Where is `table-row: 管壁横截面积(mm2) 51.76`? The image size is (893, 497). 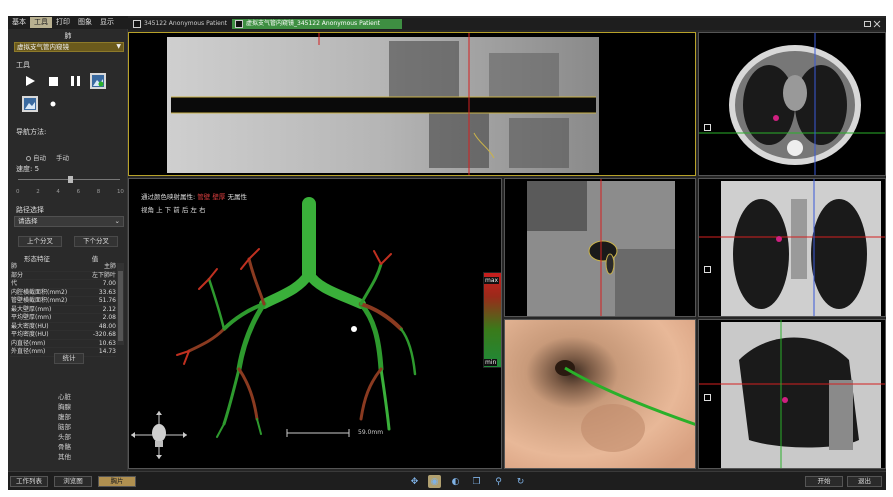
table-row: 管壁横截面积(mm2) 51.76 is located at coordinates (63, 301).